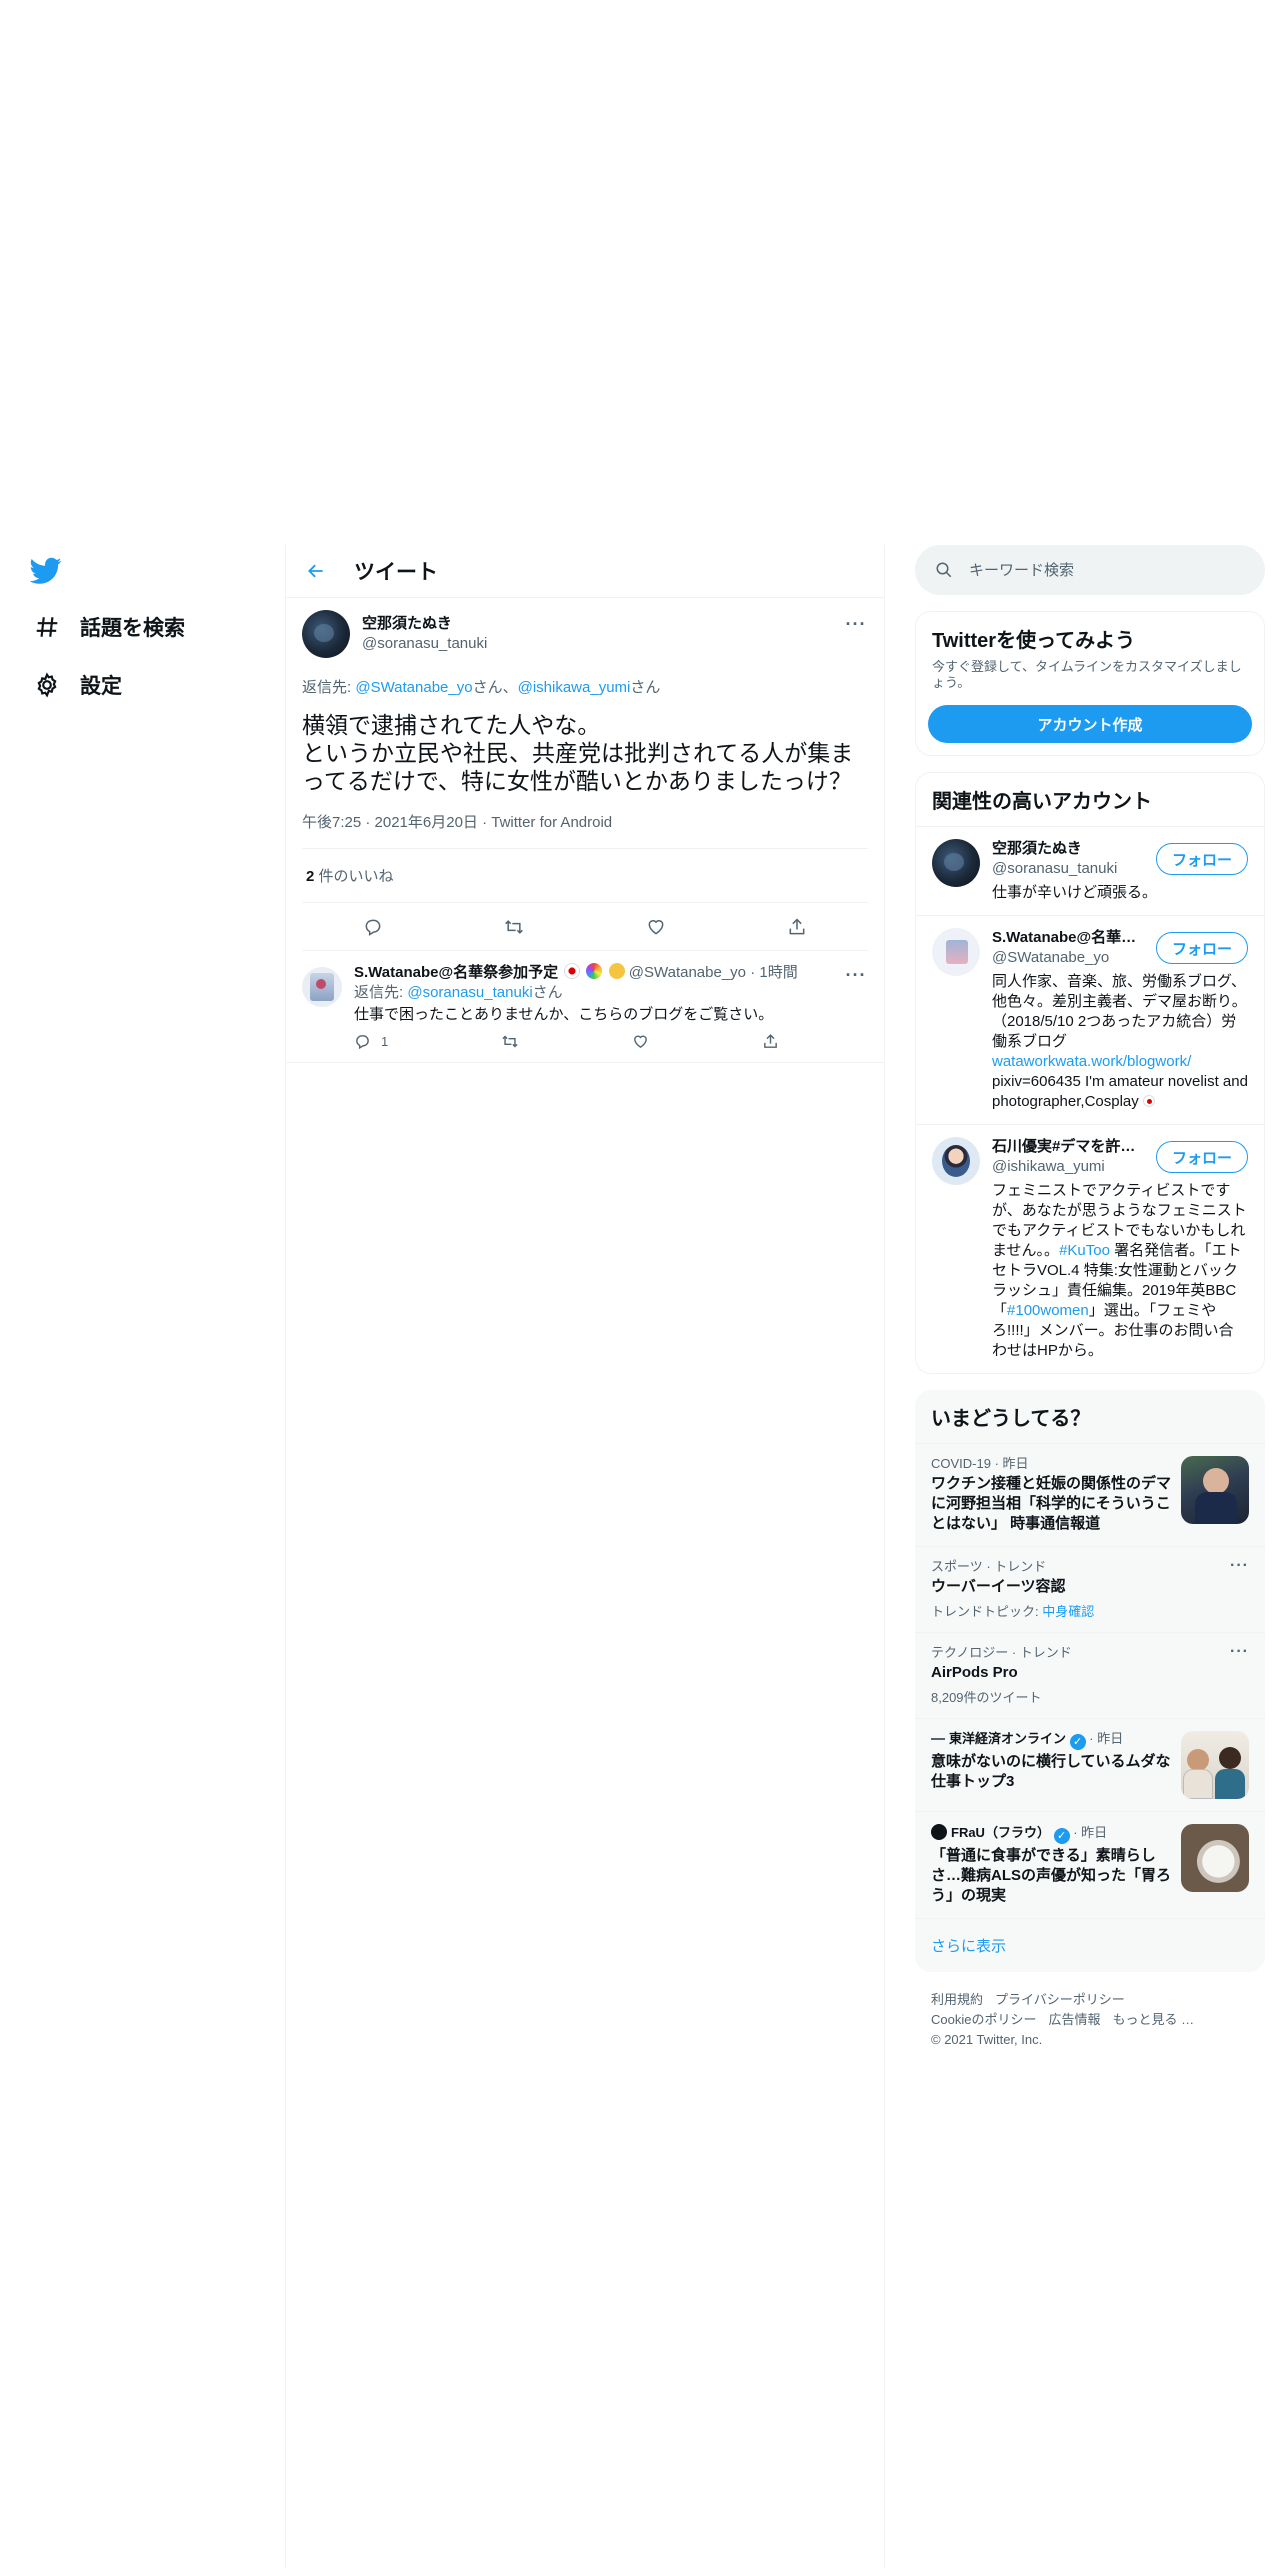 The height and width of the screenshot is (2568, 1284). Describe the element at coordinates (1067, 849) in the screenshot. I see `account-name: 空那須たぬき` at that location.